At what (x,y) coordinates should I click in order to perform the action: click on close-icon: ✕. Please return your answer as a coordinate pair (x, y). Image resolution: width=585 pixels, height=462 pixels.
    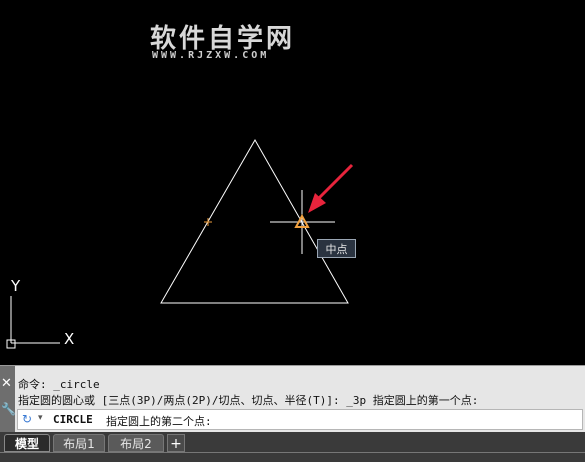
    Looking at the image, I should click on (6, 383).